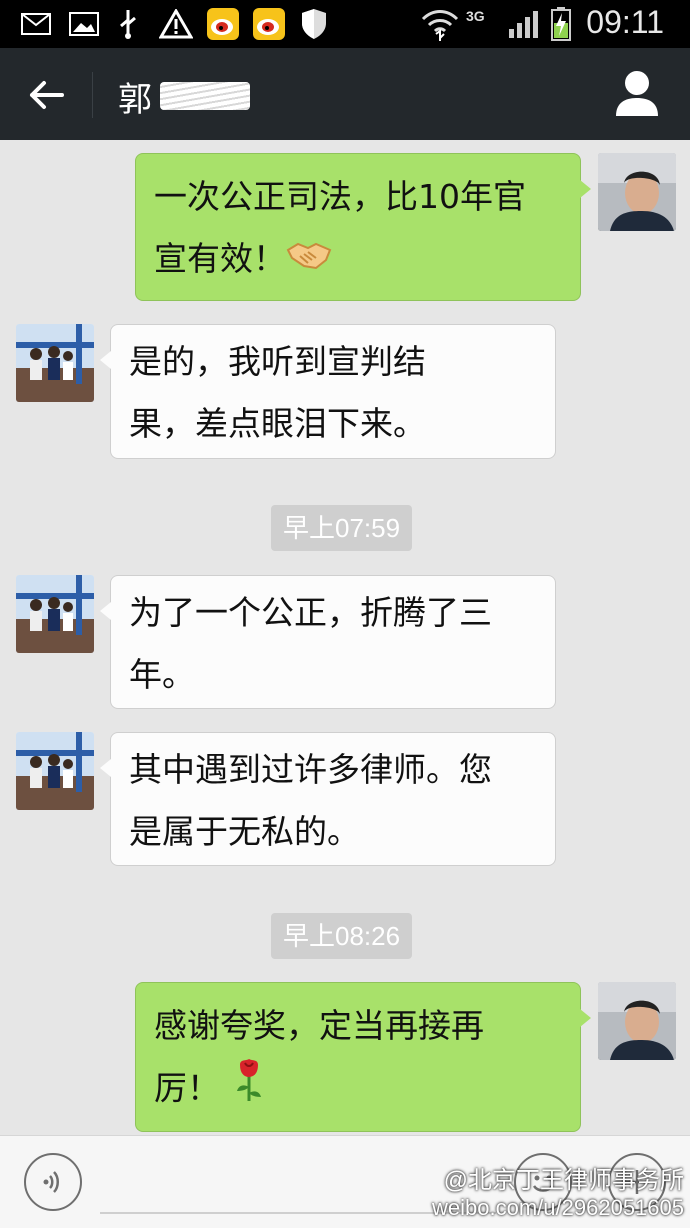 The width and height of the screenshot is (690, 1228). Describe the element at coordinates (277, 361) in the screenshot. I see `message-line: 是的，我听到宣判结` at that location.